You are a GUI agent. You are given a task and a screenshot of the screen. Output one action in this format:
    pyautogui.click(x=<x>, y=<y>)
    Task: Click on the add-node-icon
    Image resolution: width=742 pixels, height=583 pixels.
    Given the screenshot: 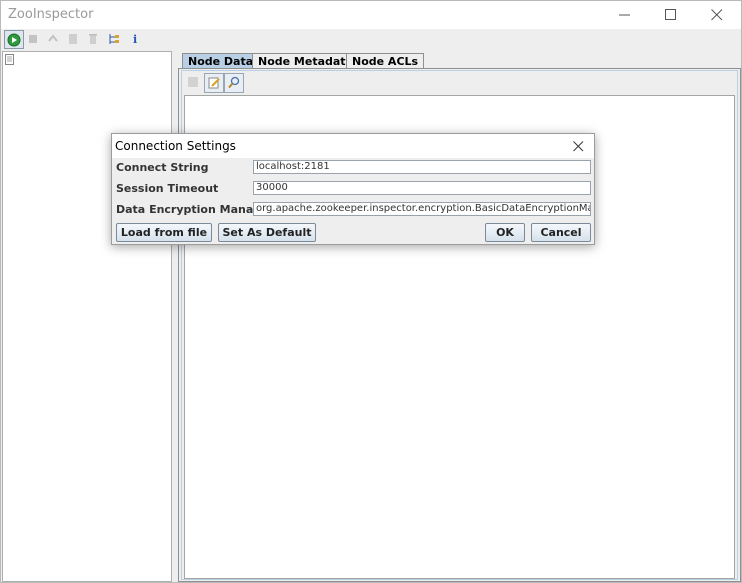 What is the action you would take?
    pyautogui.click(x=73, y=39)
    